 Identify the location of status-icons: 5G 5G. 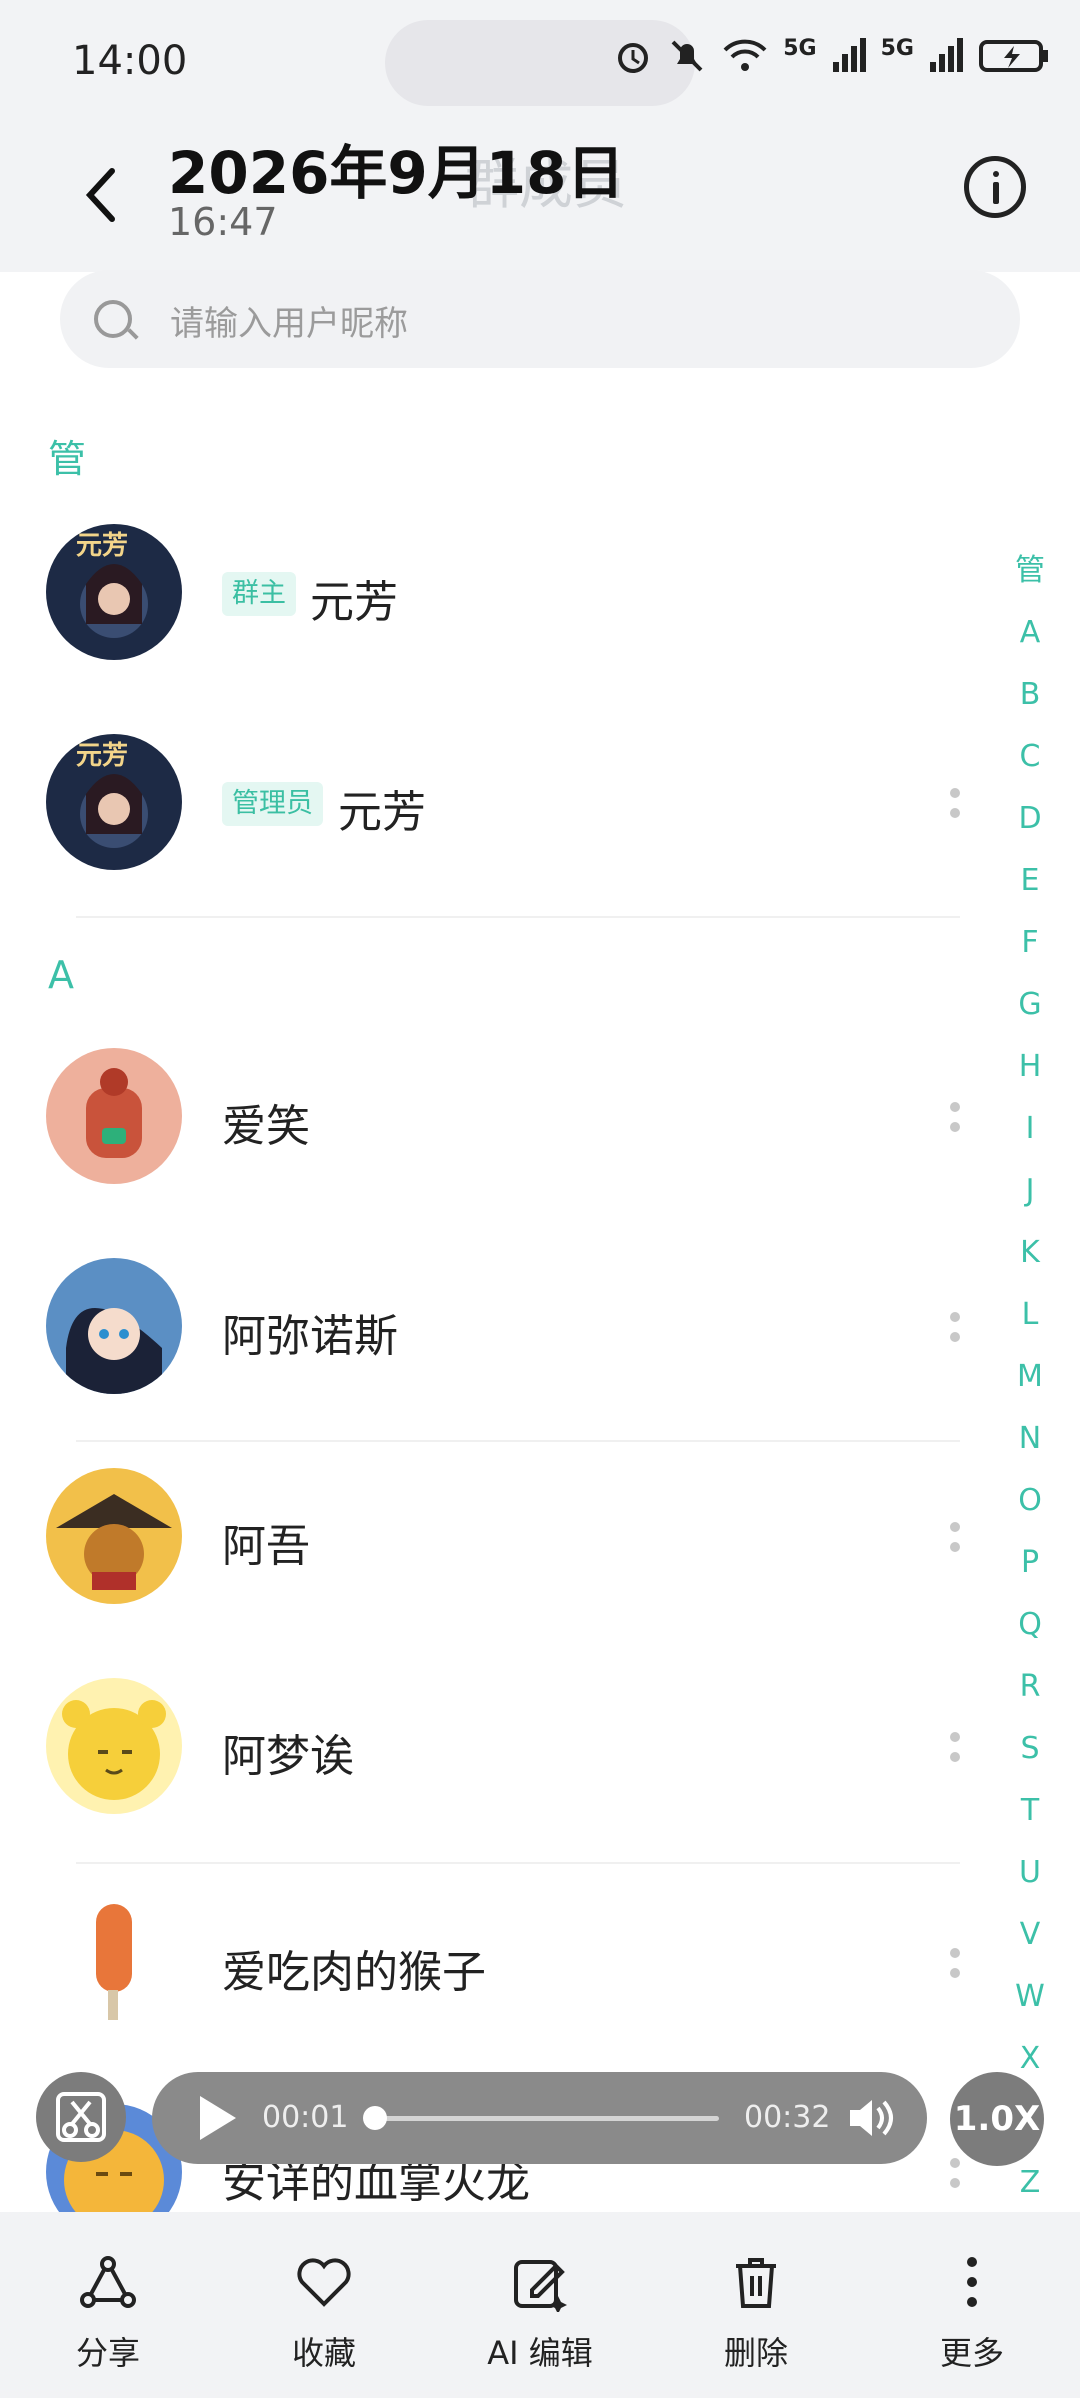
(831, 56).